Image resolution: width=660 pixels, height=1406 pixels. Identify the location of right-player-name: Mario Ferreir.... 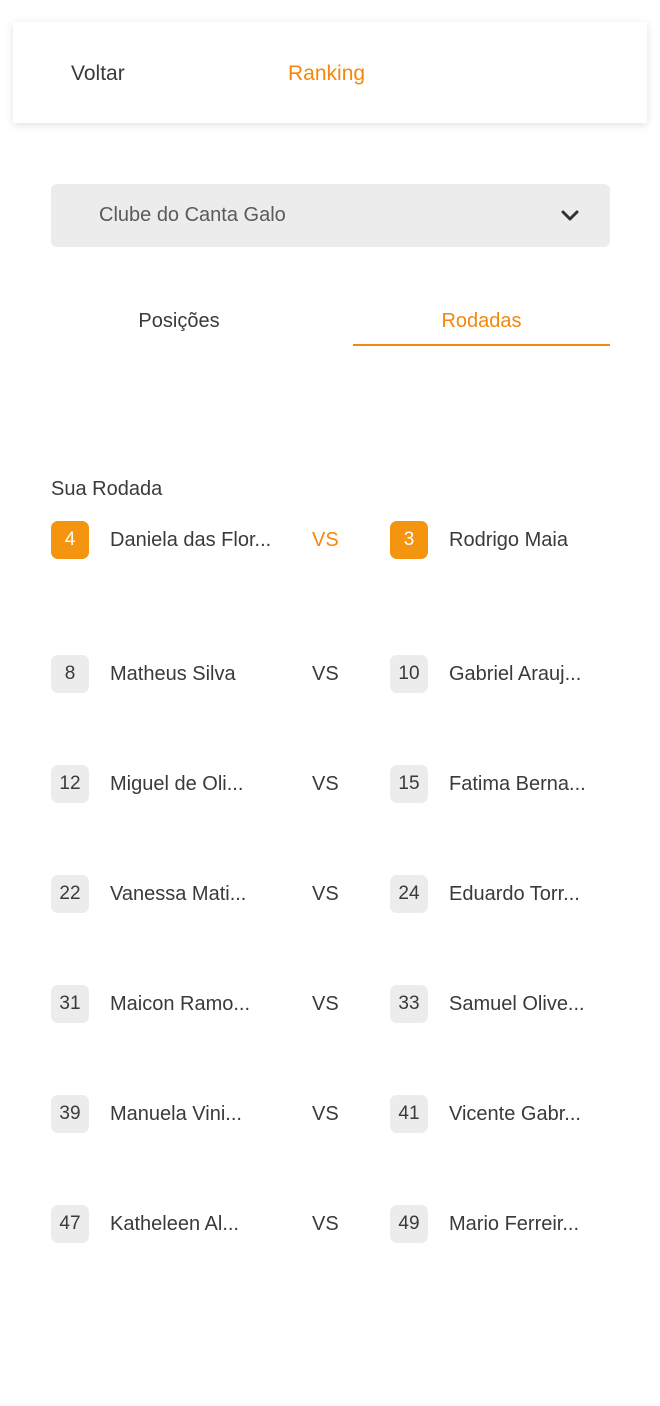
(514, 1224).